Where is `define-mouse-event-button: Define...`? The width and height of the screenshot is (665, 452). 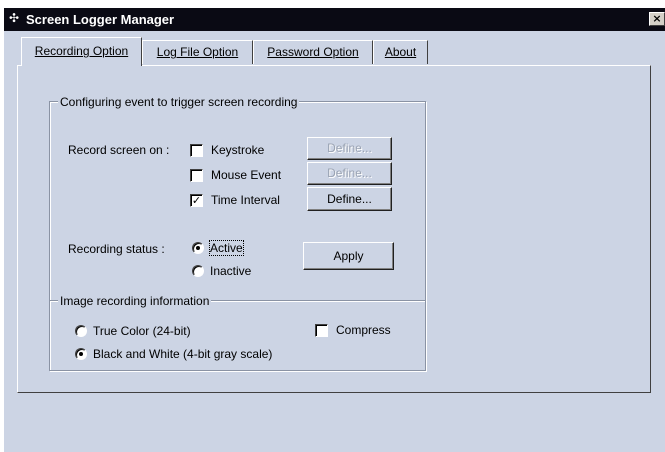
define-mouse-event-button: Define... is located at coordinates (349, 173).